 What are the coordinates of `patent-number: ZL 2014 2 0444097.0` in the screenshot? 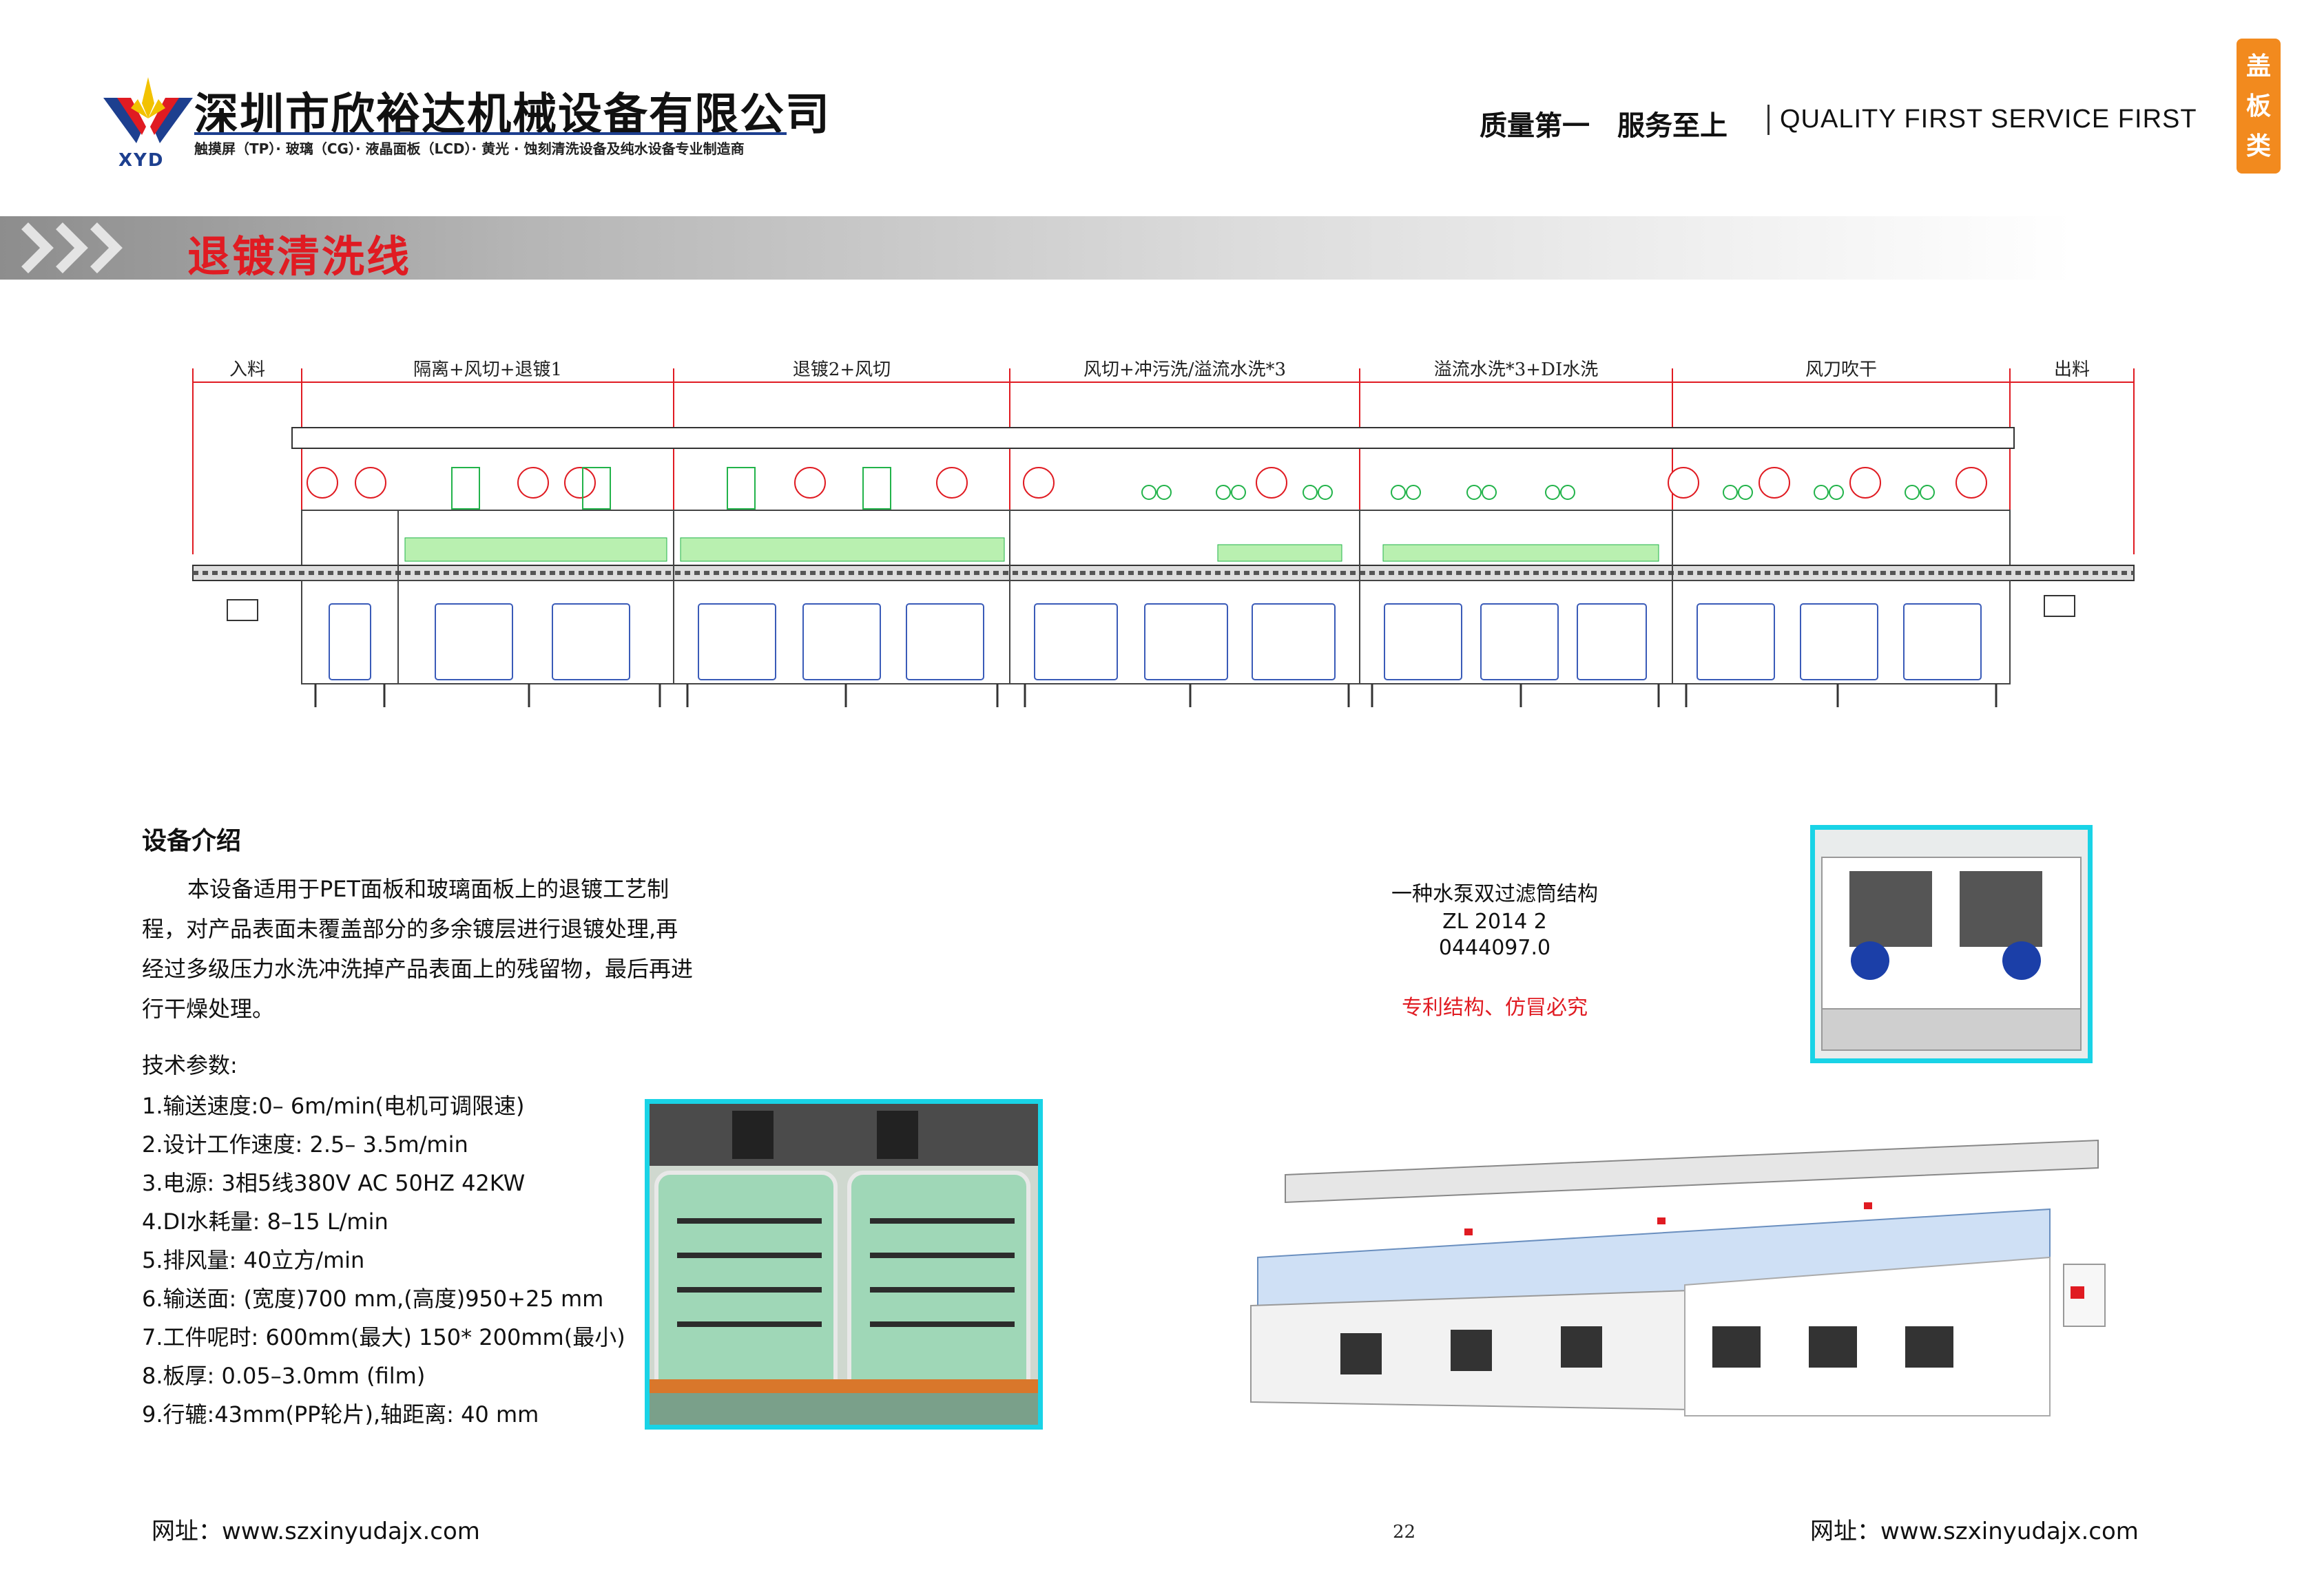 It's located at (1494, 935).